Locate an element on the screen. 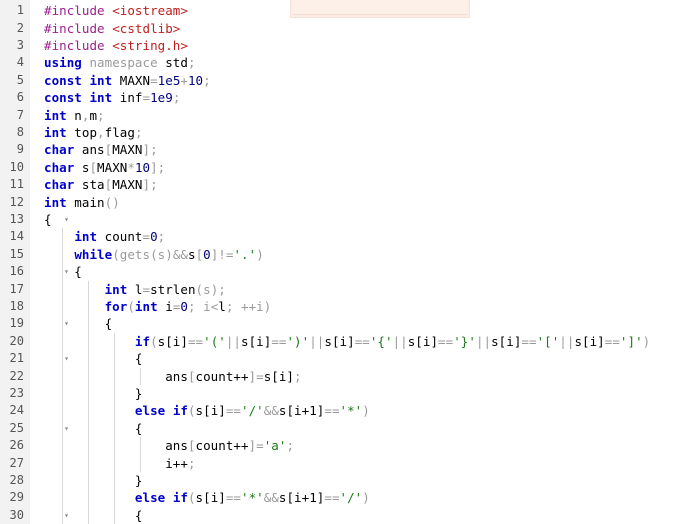 The height and width of the screenshot is (524, 684). code-token: 0 is located at coordinates (184, 306).